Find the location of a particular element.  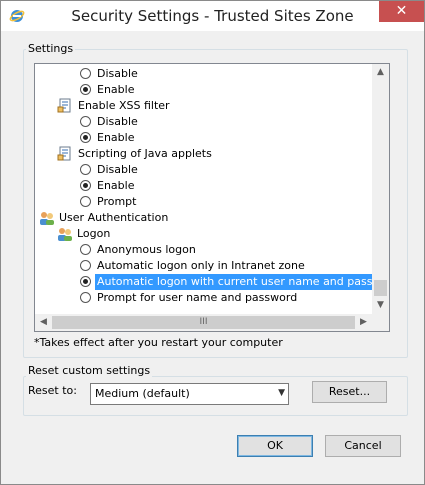

window-title: Security Settings - Trusted Sites Zone is located at coordinates (212, 16).